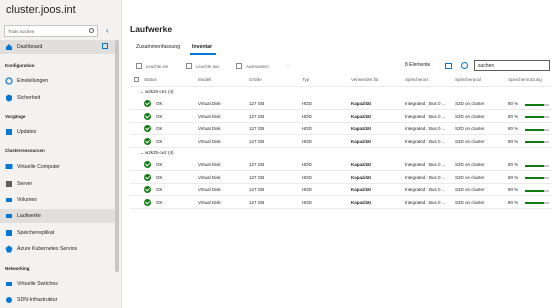 This screenshot has height=308, width=560. Describe the element at coordinates (33, 81) in the screenshot. I see `sidebar-item-label: Einstellungen` at that location.